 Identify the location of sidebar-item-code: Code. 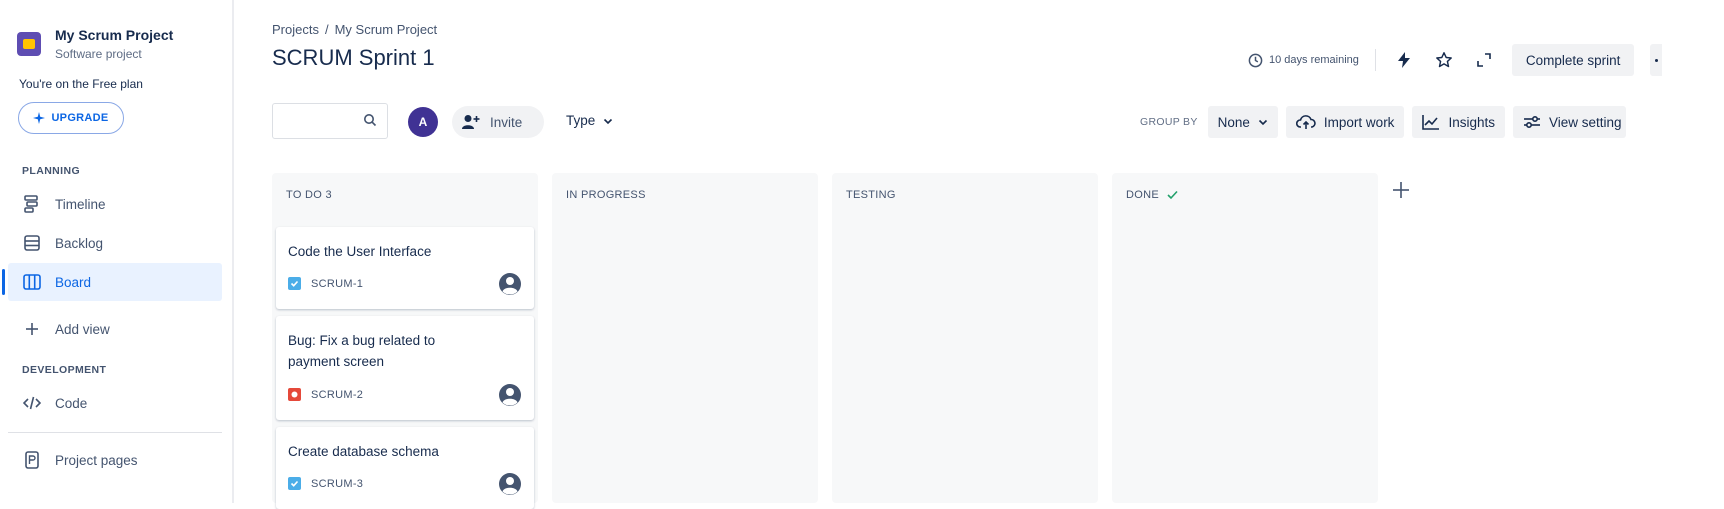
(115, 403).